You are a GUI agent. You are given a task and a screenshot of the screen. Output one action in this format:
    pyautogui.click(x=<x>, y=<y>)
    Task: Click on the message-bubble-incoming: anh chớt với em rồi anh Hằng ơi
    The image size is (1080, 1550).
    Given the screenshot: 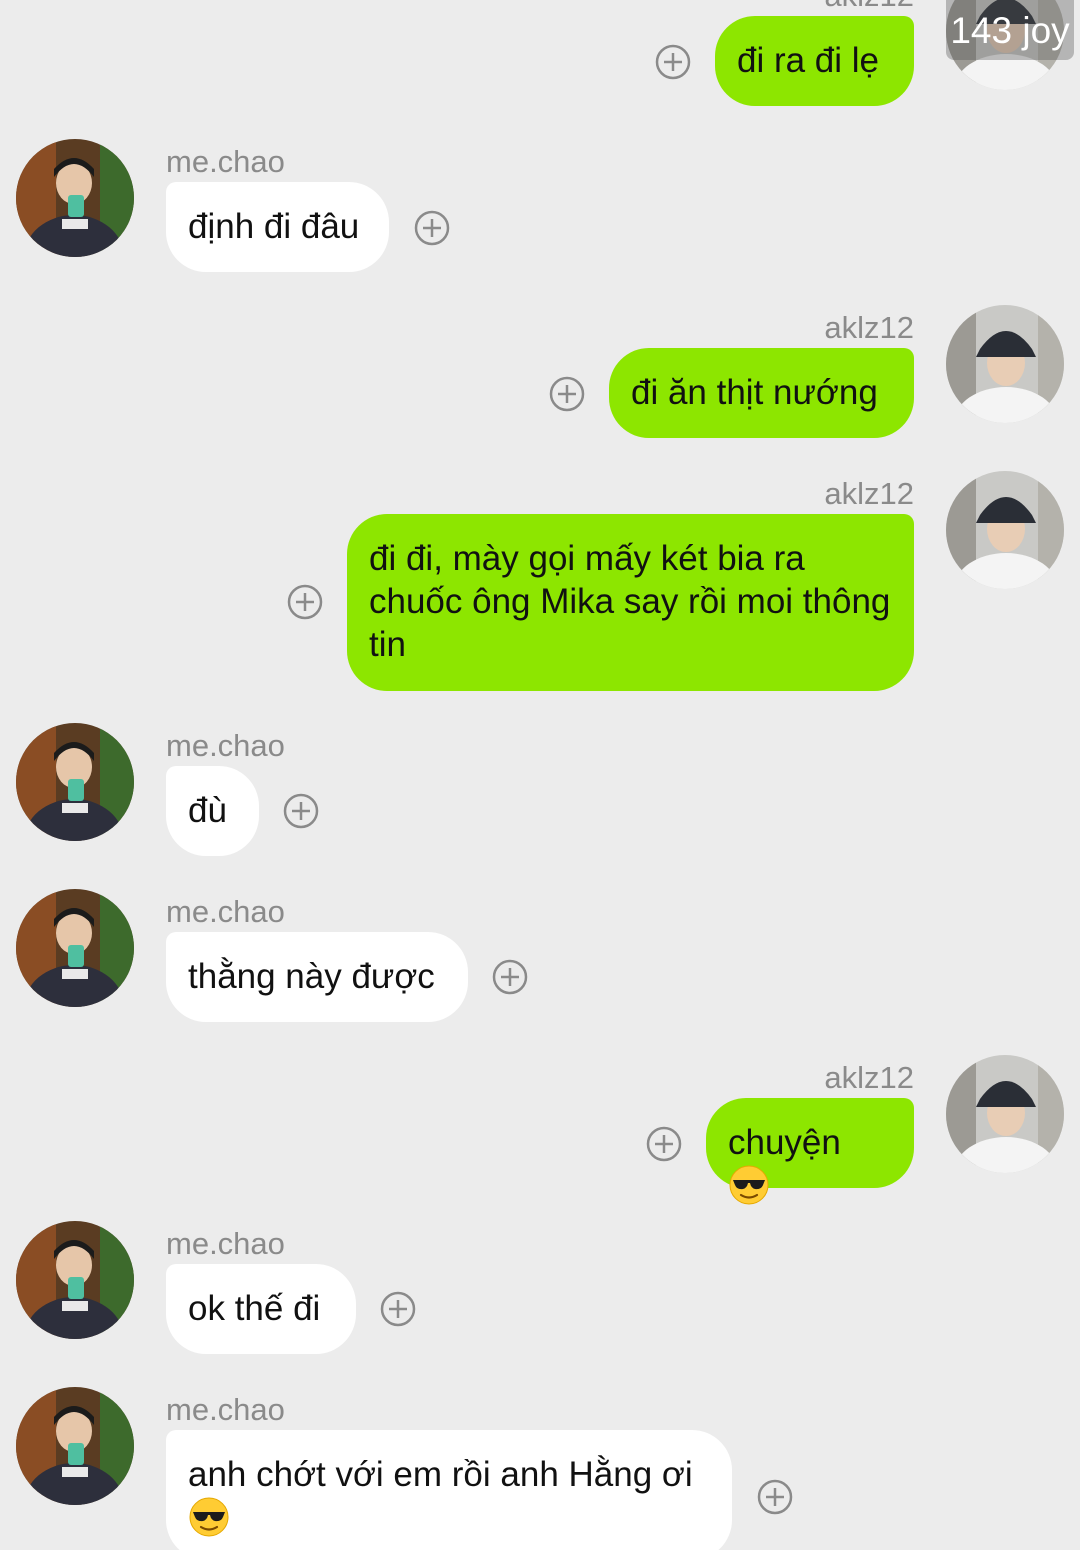 What is the action you would take?
    pyautogui.click(x=449, y=1490)
    